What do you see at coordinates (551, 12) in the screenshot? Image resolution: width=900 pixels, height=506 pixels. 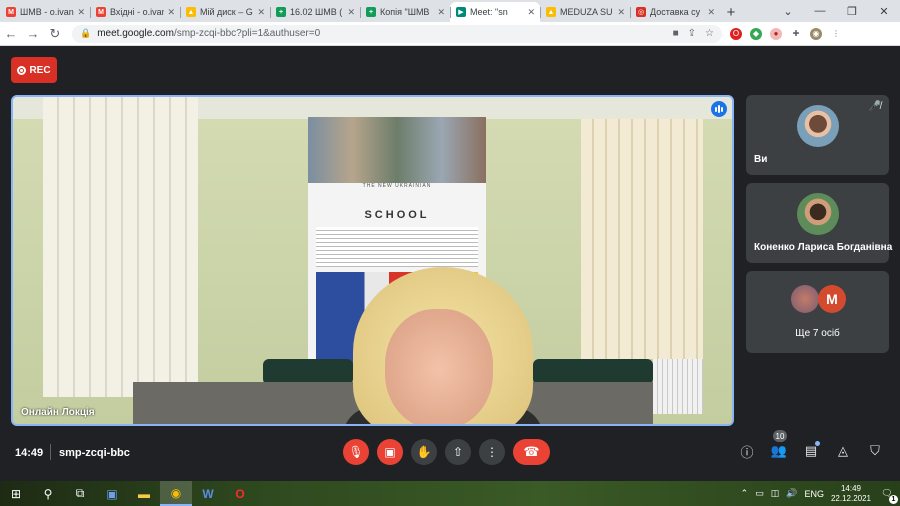 I see `drive-icon: ▲` at bounding box center [551, 12].